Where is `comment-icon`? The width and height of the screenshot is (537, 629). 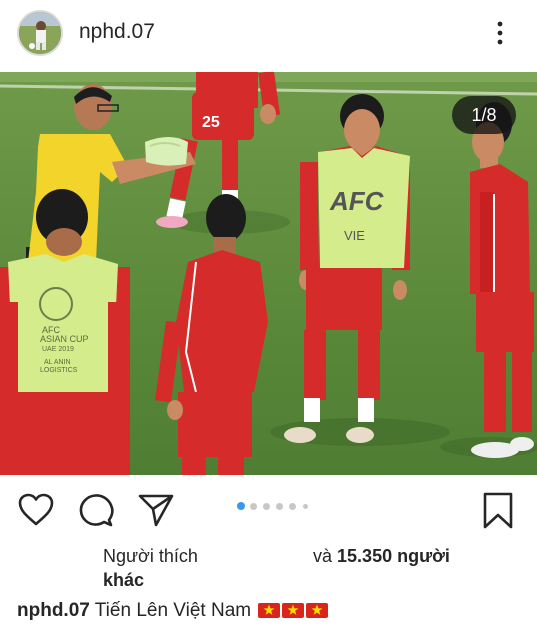 comment-icon is located at coordinates (96, 510).